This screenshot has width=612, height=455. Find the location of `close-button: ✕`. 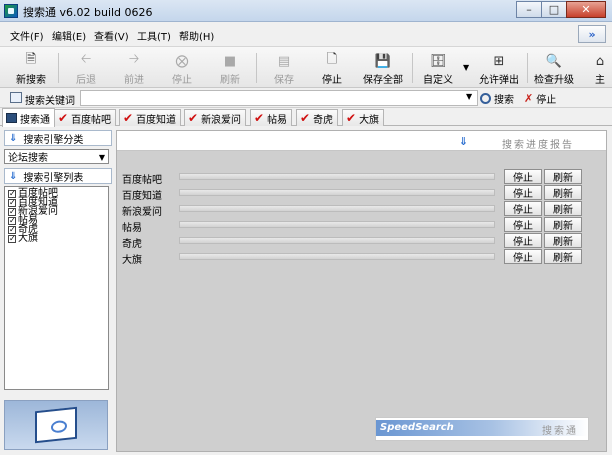

close-button: ✕ is located at coordinates (586, 9).